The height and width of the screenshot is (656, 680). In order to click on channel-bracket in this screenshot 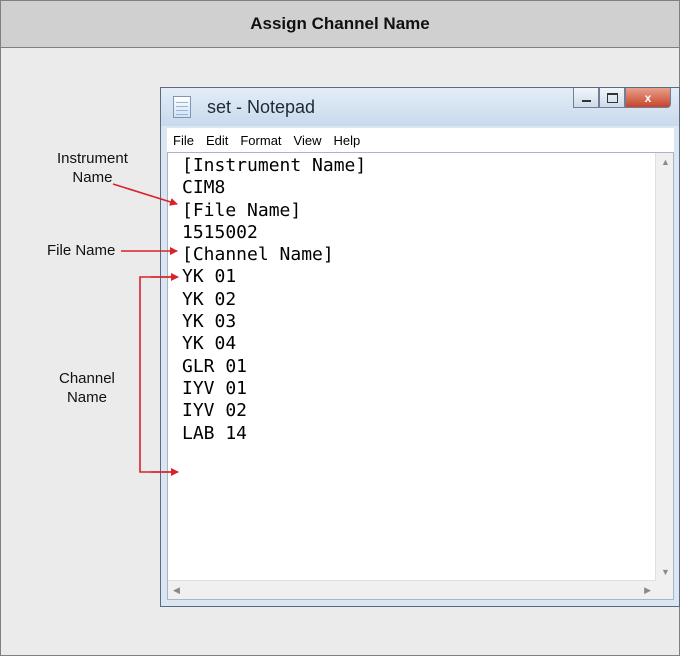, I will do `click(158, 374)`.